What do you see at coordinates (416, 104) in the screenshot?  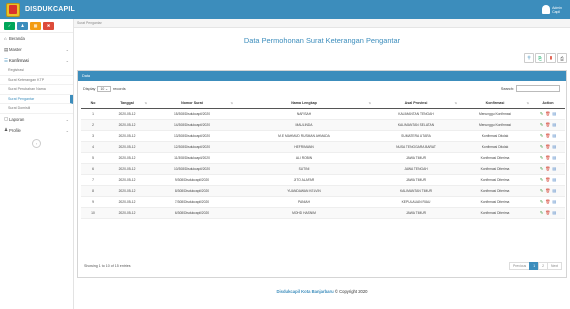 I see `column-header: Asal Provinsi ⇅` at bounding box center [416, 104].